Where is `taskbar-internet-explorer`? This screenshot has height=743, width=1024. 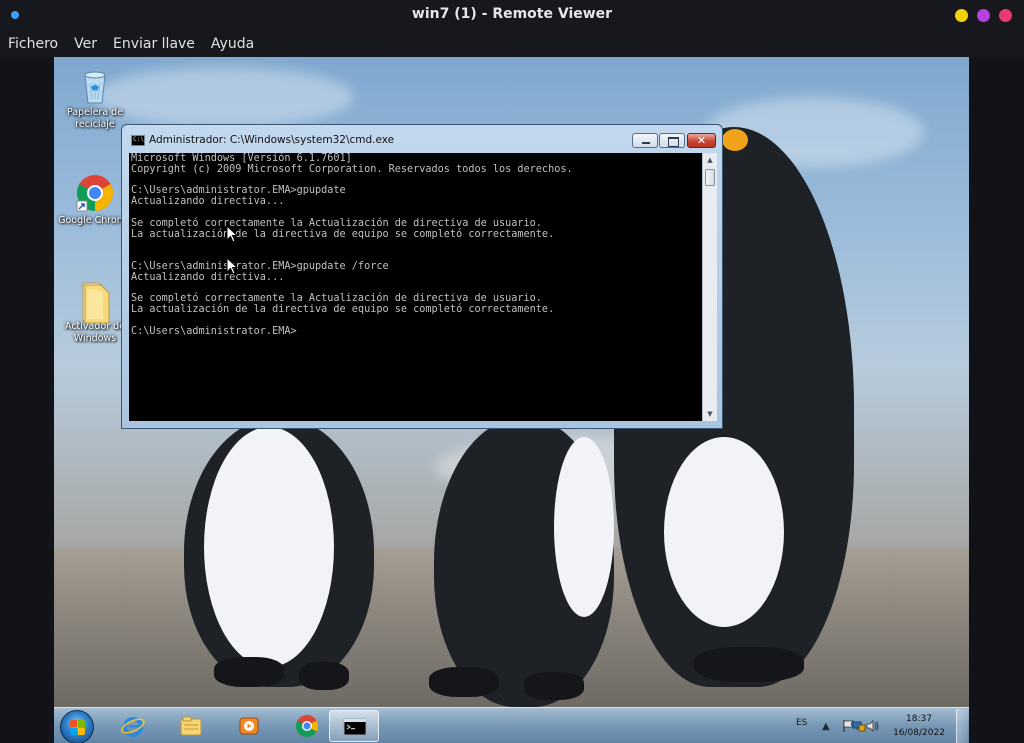
taskbar-internet-explorer is located at coordinates (133, 726).